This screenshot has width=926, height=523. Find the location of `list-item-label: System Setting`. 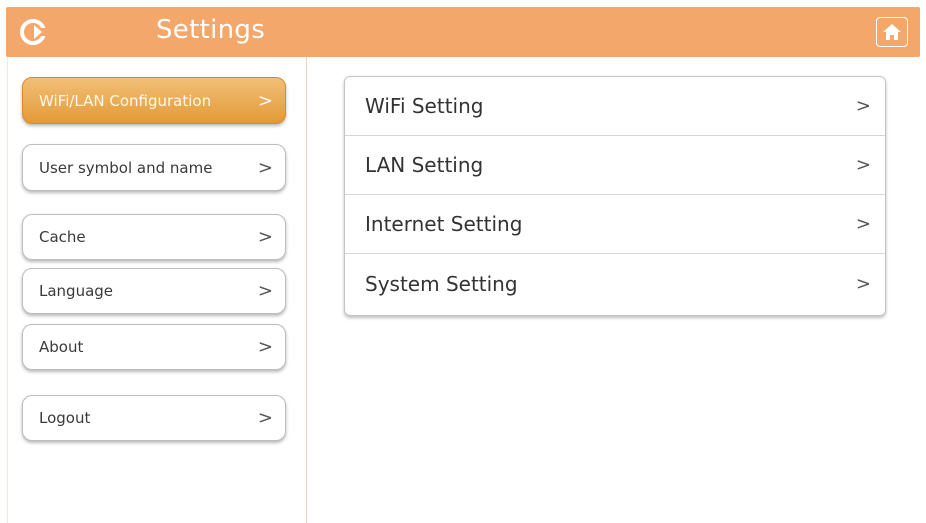

list-item-label: System Setting is located at coordinates (441, 283).